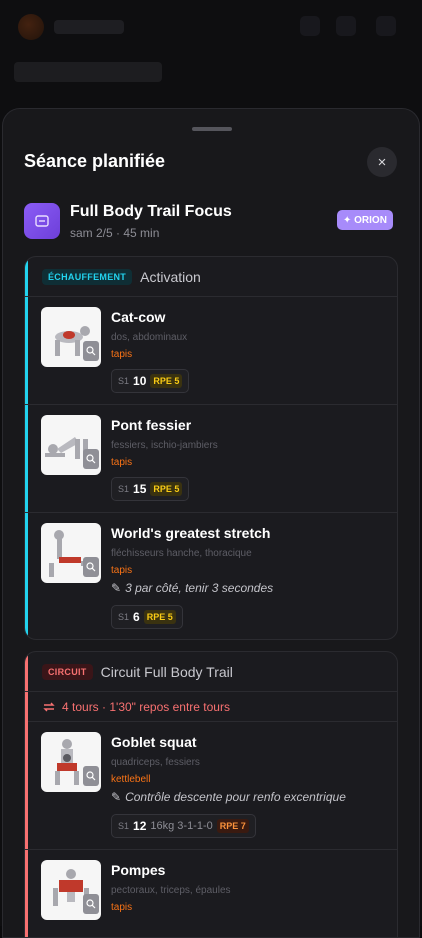 The image size is (422, 938). Describe the element at coordinates (87, 276) in the screenshot. I see `block-tag: ÉCHAUFFEMENT` at that location.